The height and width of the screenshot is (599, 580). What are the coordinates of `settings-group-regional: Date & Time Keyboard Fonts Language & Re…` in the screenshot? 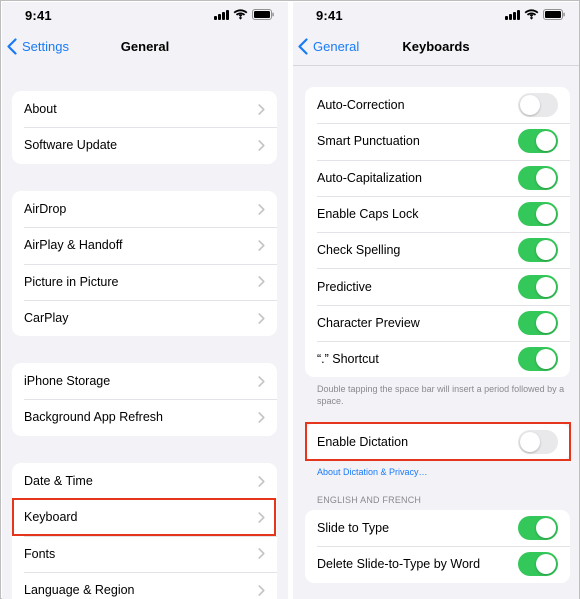 It's located at (144, 531).